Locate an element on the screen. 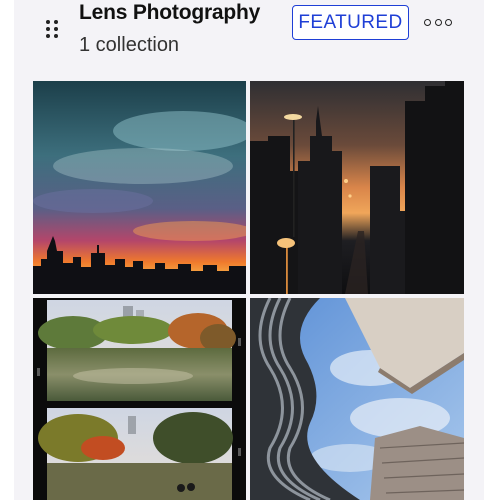 The image size is (500, 500). drag-handle-icon is located at coordinates (52, 29).